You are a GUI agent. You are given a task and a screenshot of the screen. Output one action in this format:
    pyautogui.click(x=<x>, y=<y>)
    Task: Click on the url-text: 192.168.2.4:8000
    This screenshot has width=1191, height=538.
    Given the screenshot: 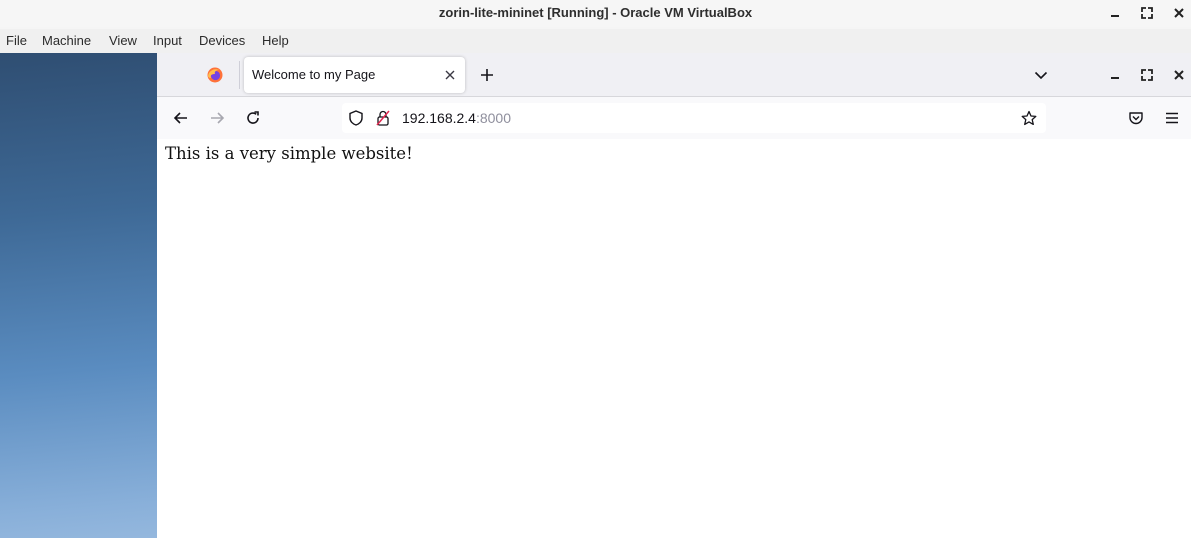 What is the action you would take?
    pyautogui.click(x=456, y=118)
    